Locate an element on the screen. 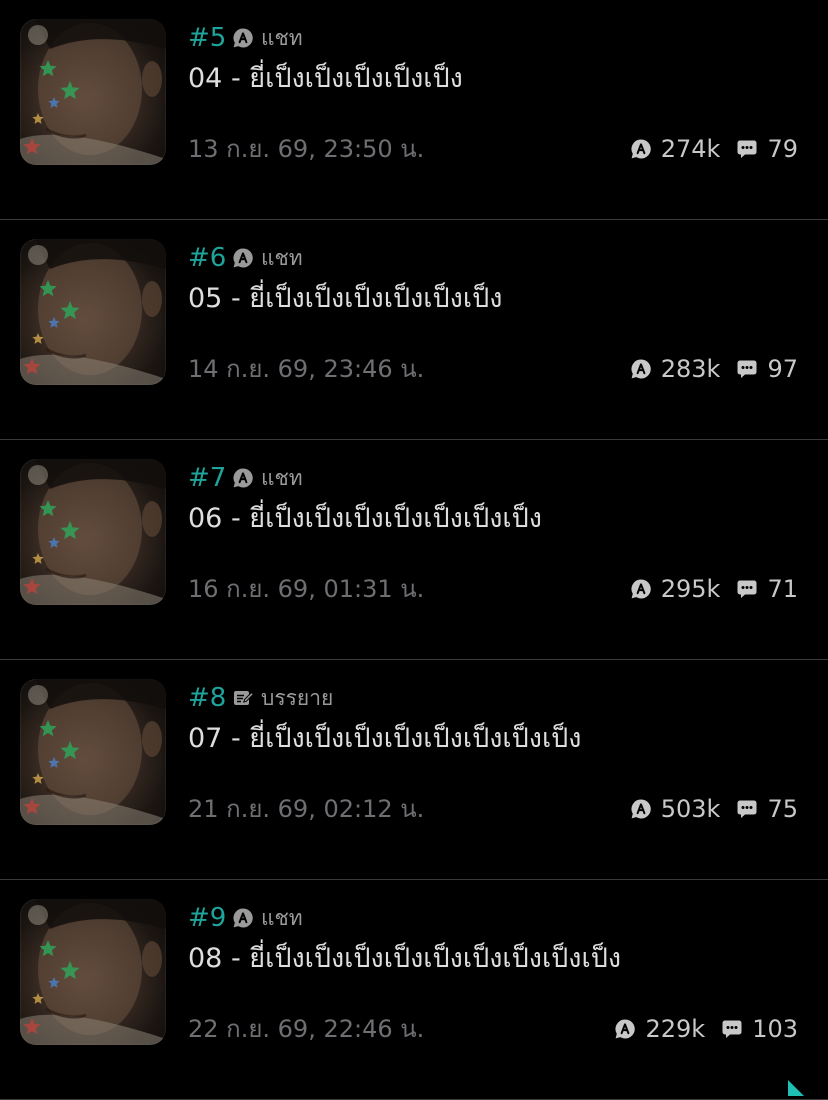  episode-stats: 274k 79 is located at coordinates (714, 149).